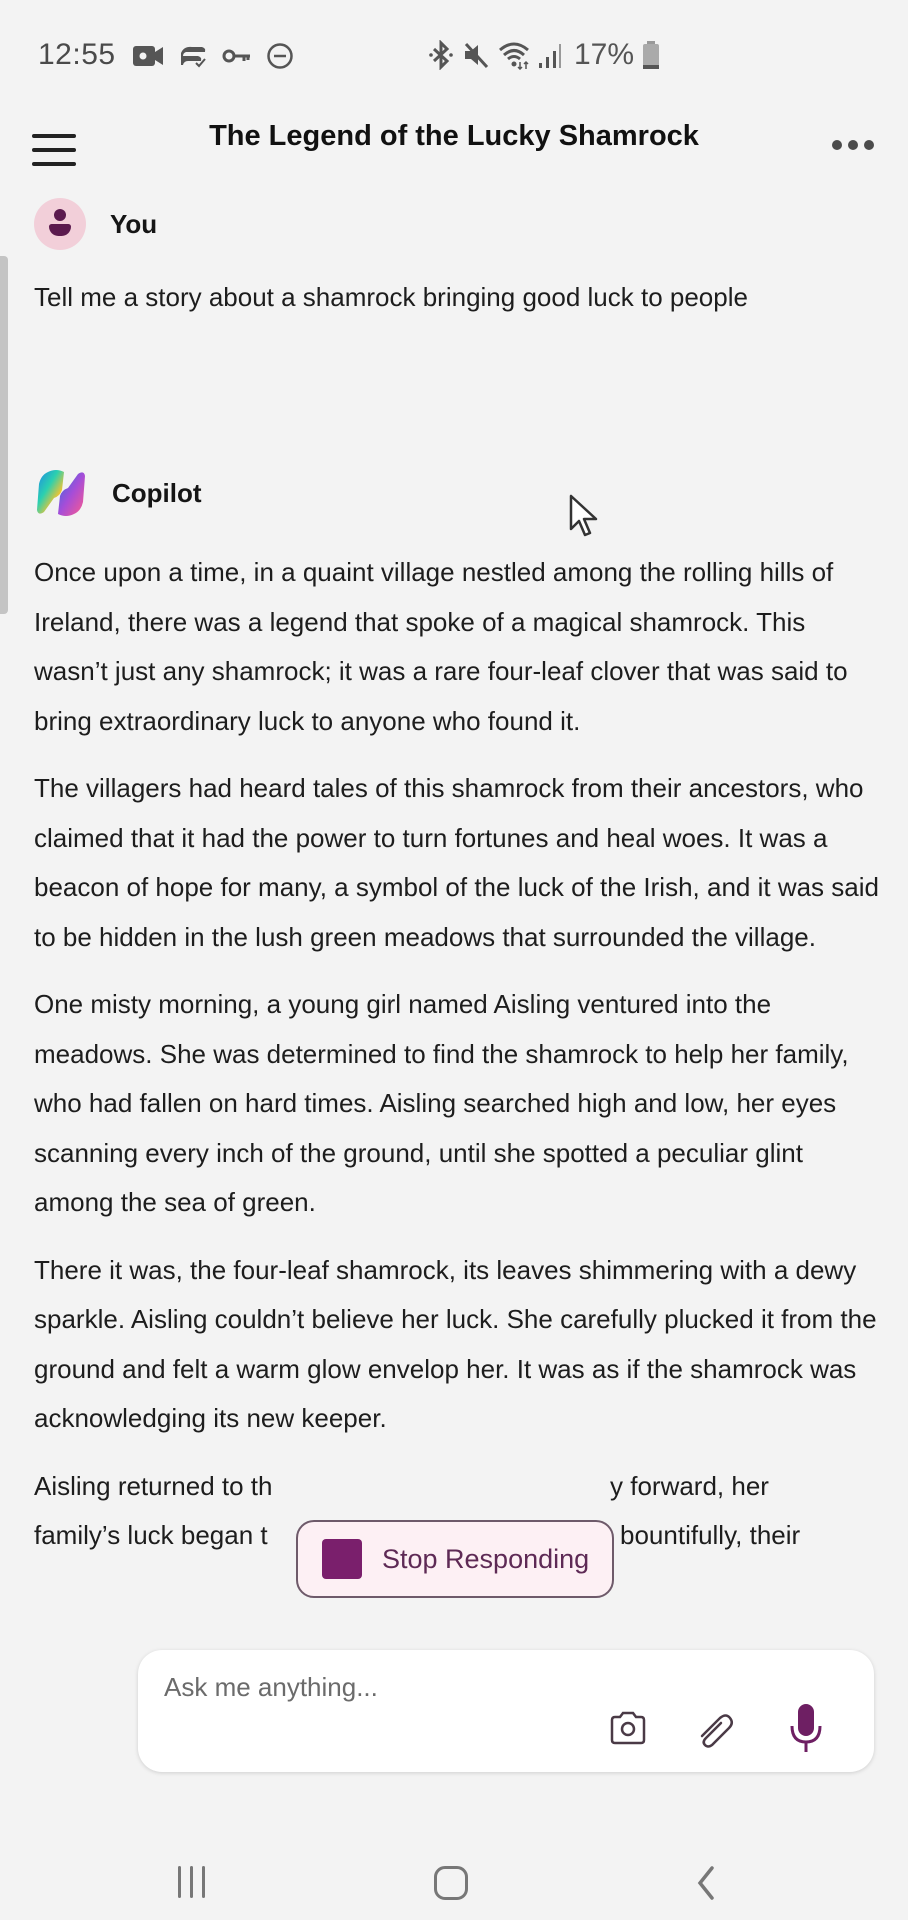  I want to click on user-sender-row: You, so click(95, 224).